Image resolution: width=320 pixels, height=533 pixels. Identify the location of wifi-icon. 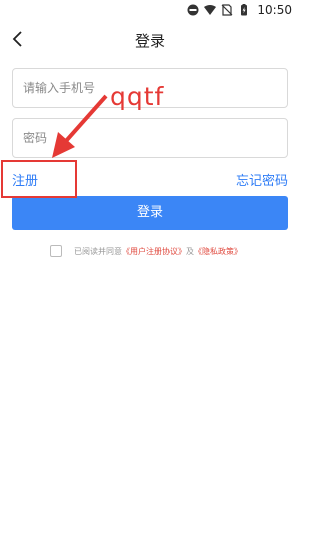
(210, 10).